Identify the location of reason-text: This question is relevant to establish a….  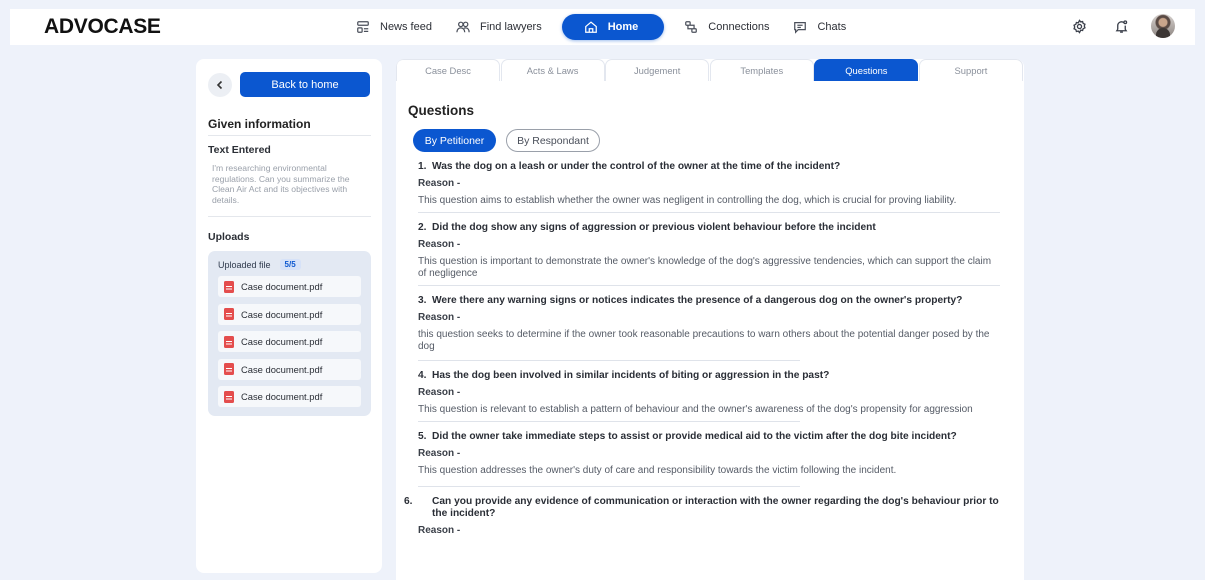
(695, 409).